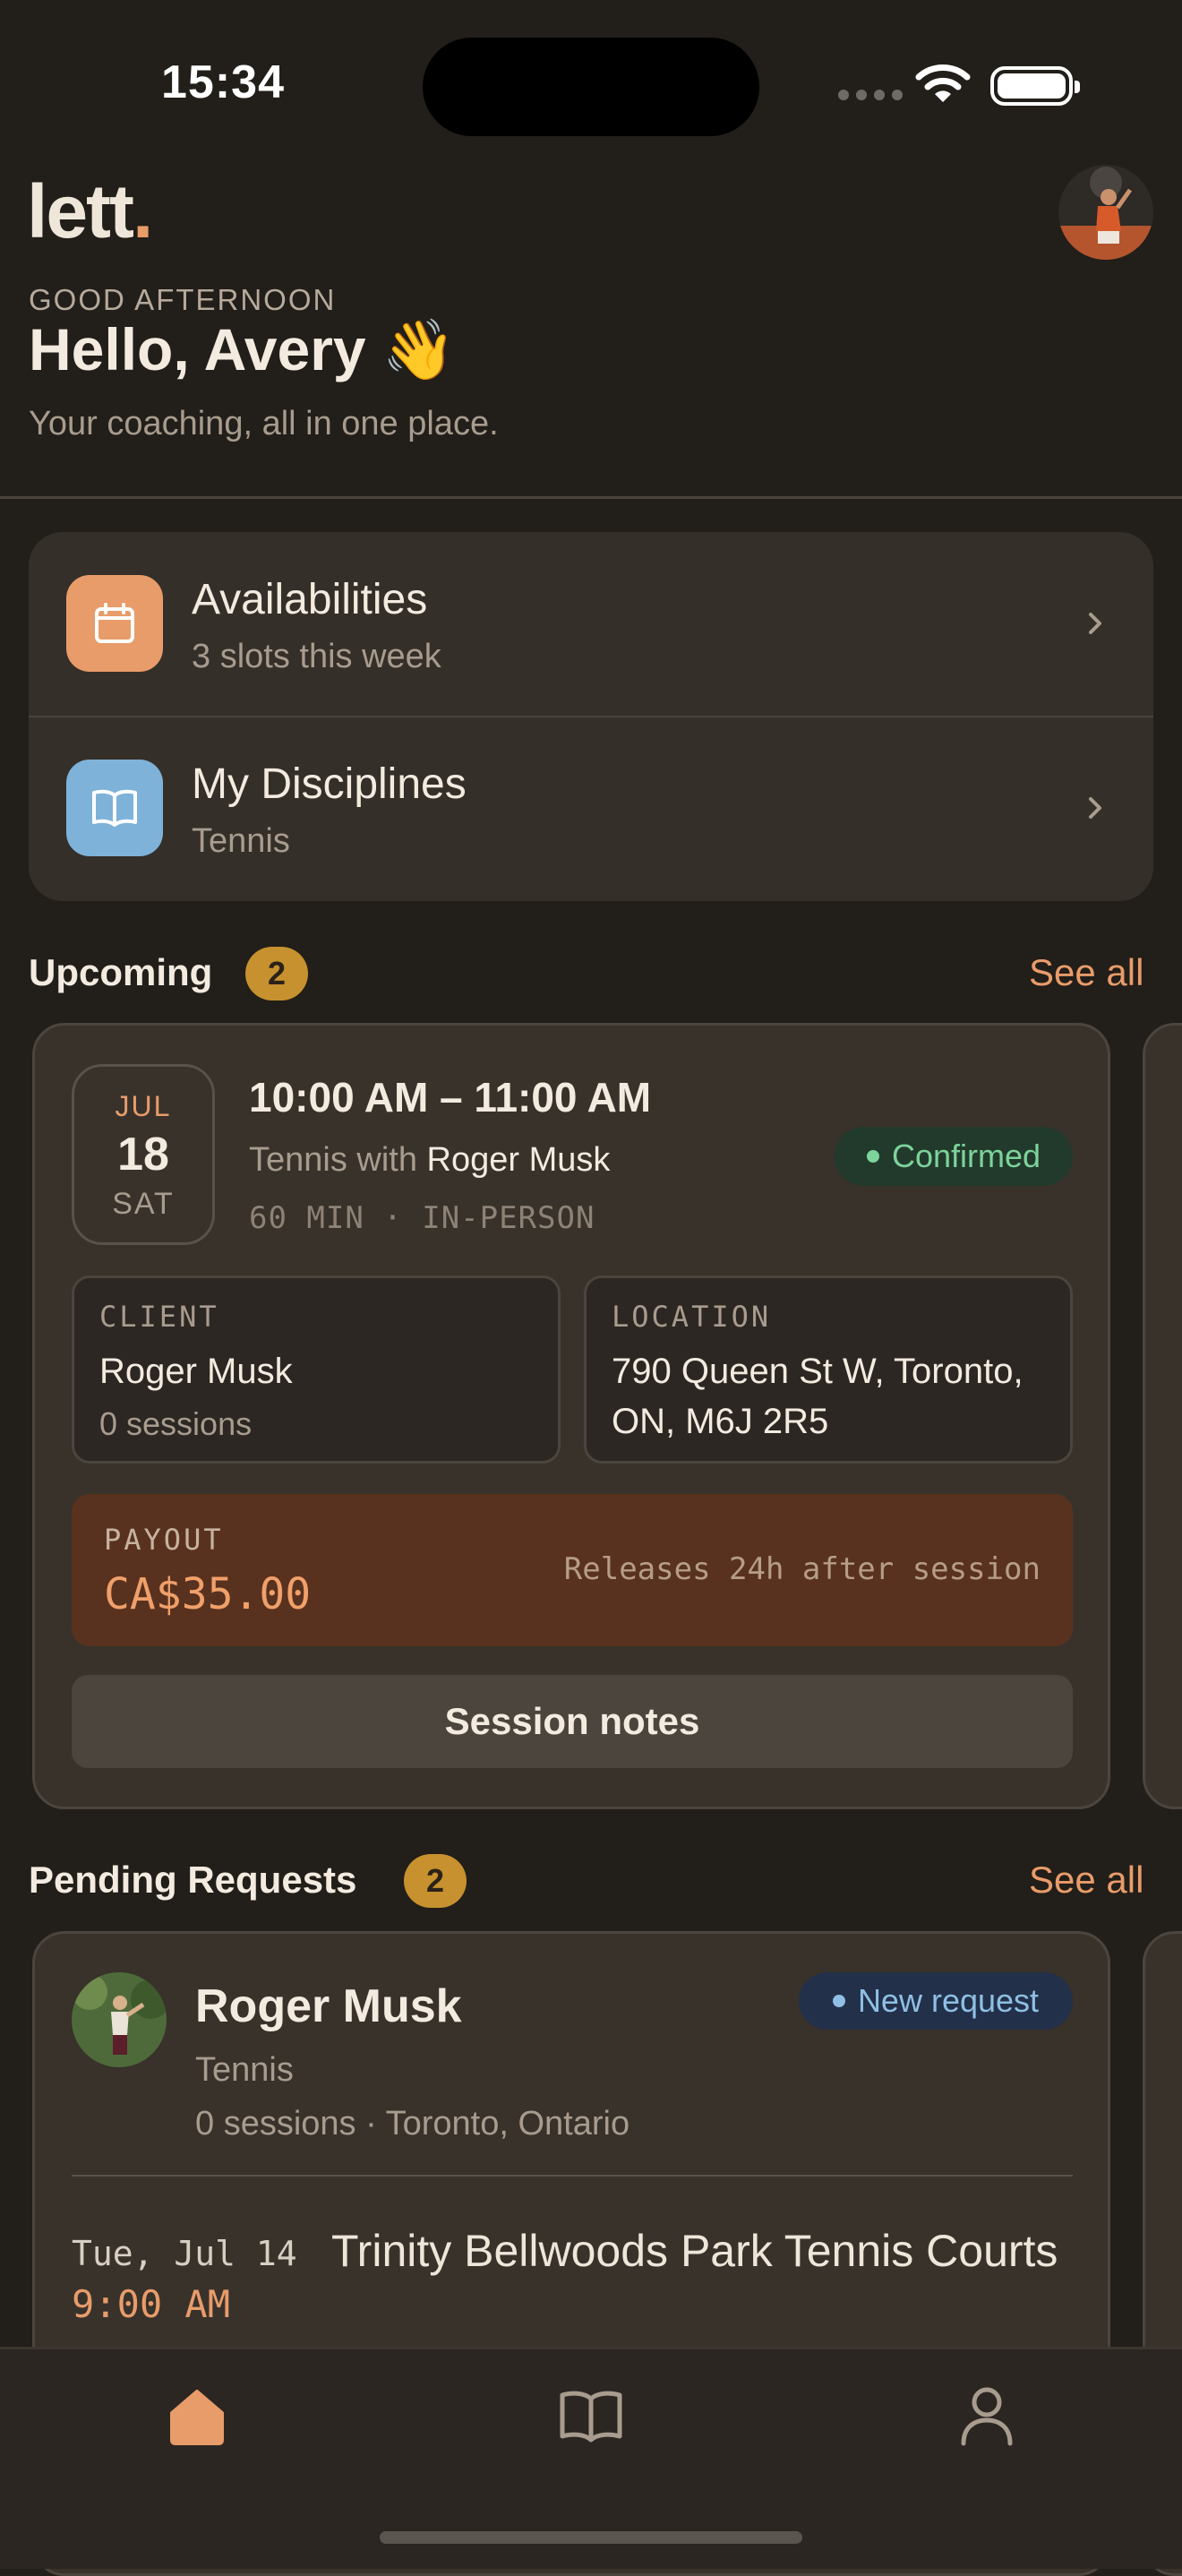 Image resolution: width=1182 pixels, height=2576 pixels. I want to click on session-day: 18, so click(143, 1155).